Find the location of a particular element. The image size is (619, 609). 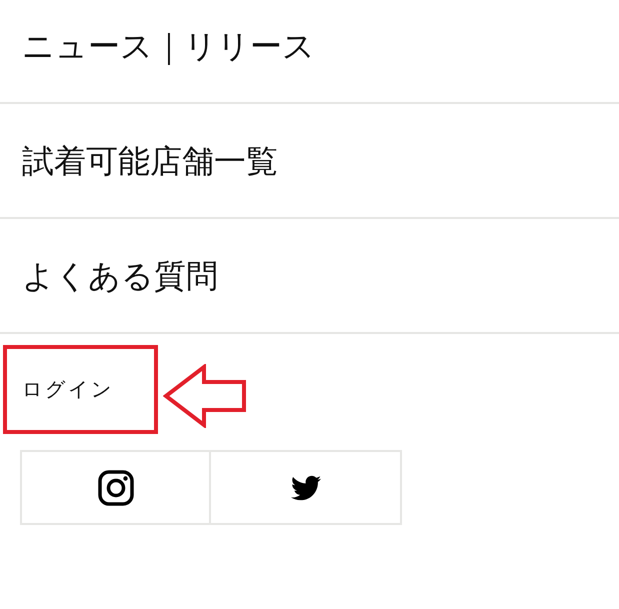

menu-link: ニュース｜リリース is located at coordinates (168, 46).